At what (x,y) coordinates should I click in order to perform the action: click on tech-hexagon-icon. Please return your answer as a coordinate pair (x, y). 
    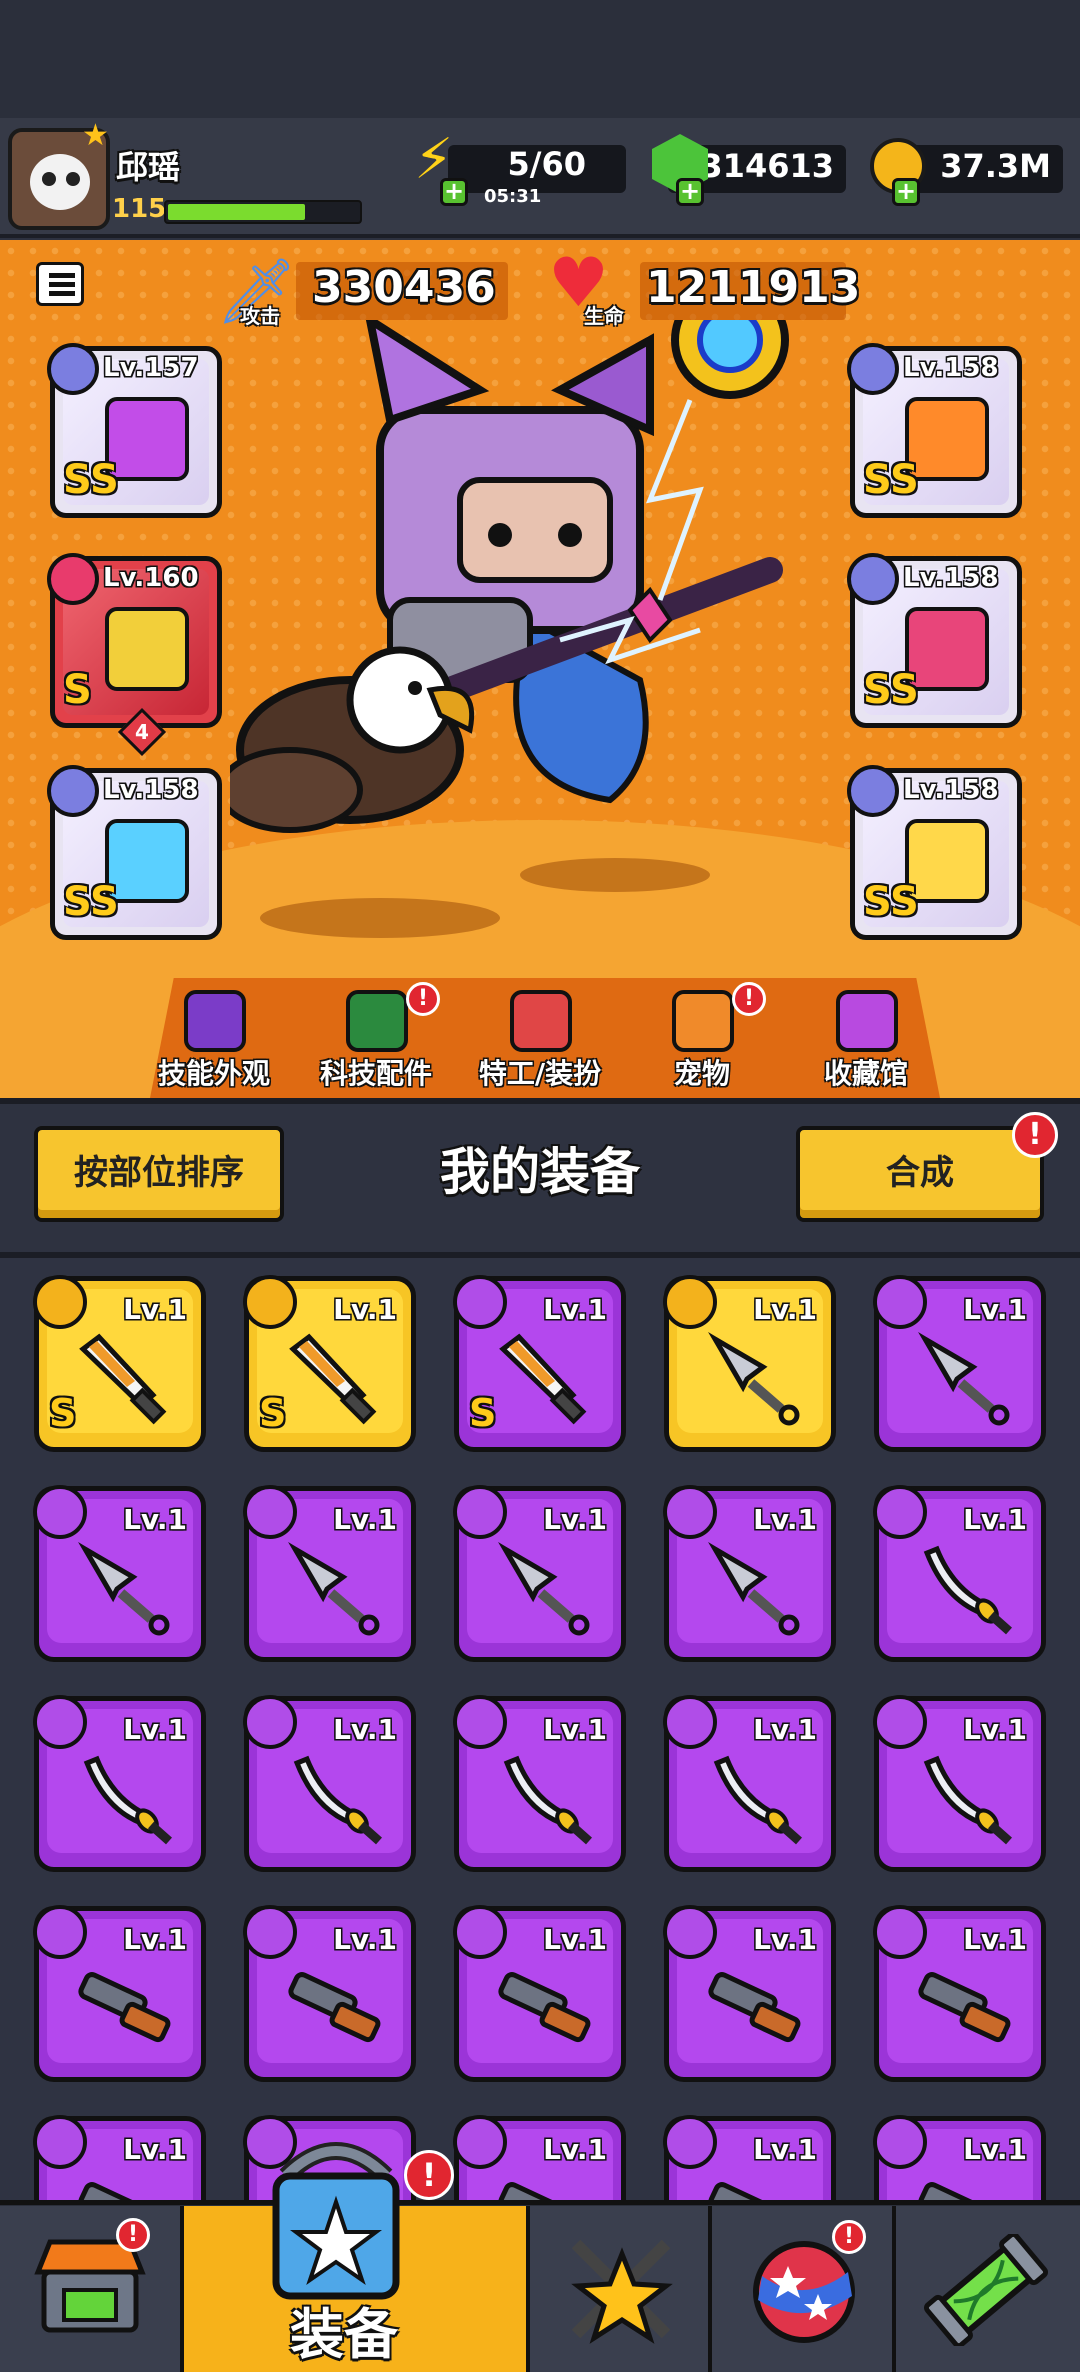
    Looking at the image, I should click on (377, 1021).